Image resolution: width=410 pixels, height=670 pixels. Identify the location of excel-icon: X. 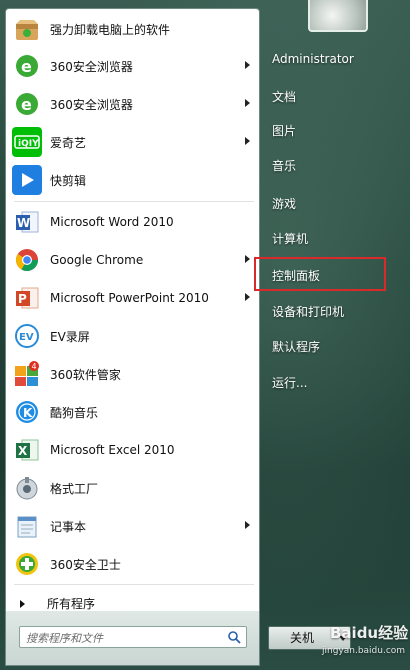
(27, 450).